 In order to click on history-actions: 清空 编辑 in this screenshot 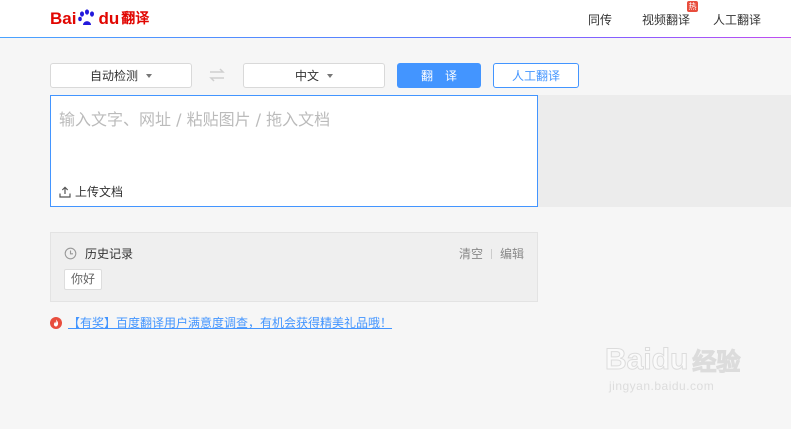, I will do `click(491, 253)`.